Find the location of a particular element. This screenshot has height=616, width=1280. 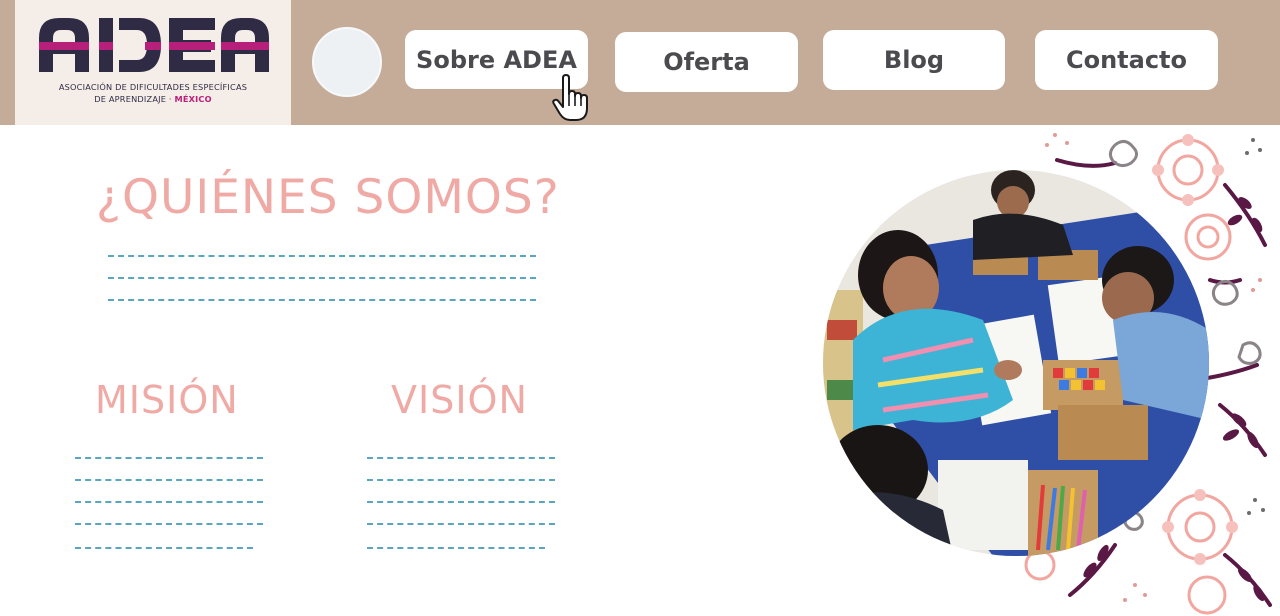

avatar is located at coordinates (347, 62).